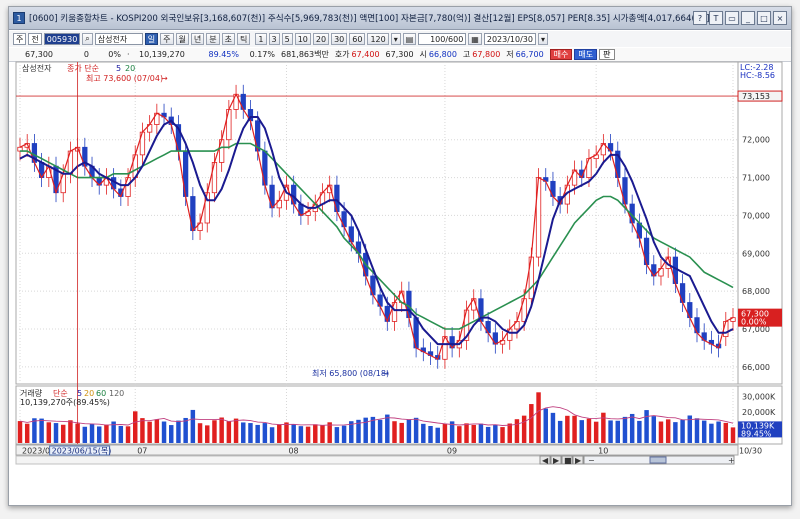 This screenshot has height=519, width=800. What do you see at coordinates (101, 393) in the screenshot?
I see `volume-legend-ma60: 60` at bounding box center [101, 393].